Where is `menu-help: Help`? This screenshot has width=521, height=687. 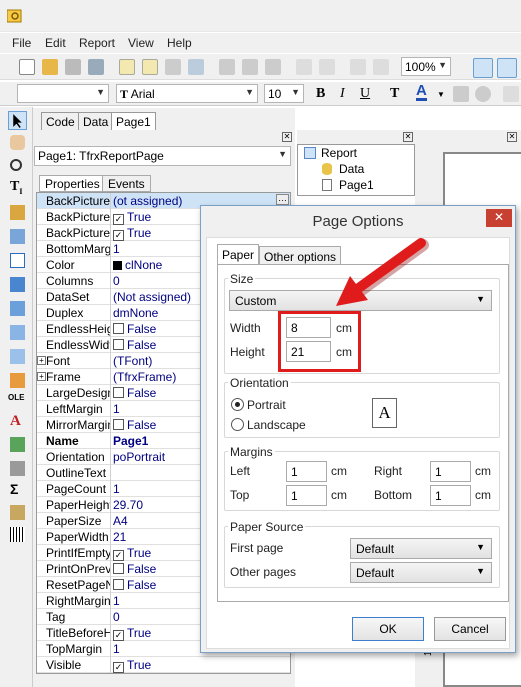
menu-help: Help is located at coordinates (179, 43).